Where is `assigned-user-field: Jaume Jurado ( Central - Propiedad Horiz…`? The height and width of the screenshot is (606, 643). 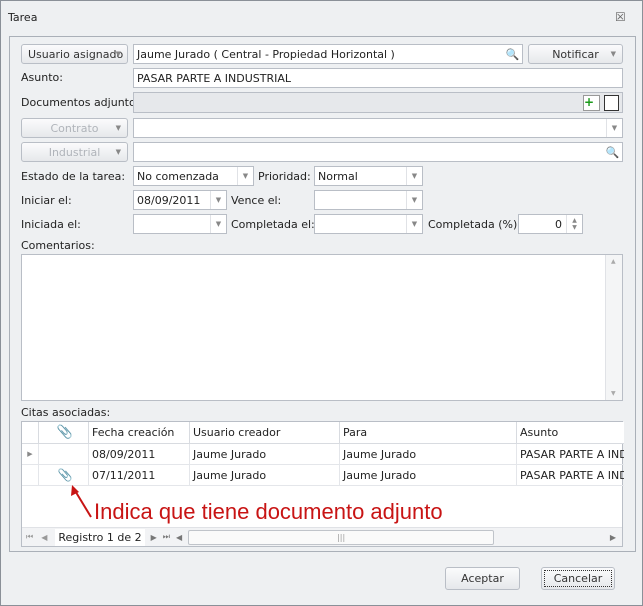 assigned-user-field: Jaume Jurado ( Central - Propiedad Horiz… is located at coordinates (328, 54).